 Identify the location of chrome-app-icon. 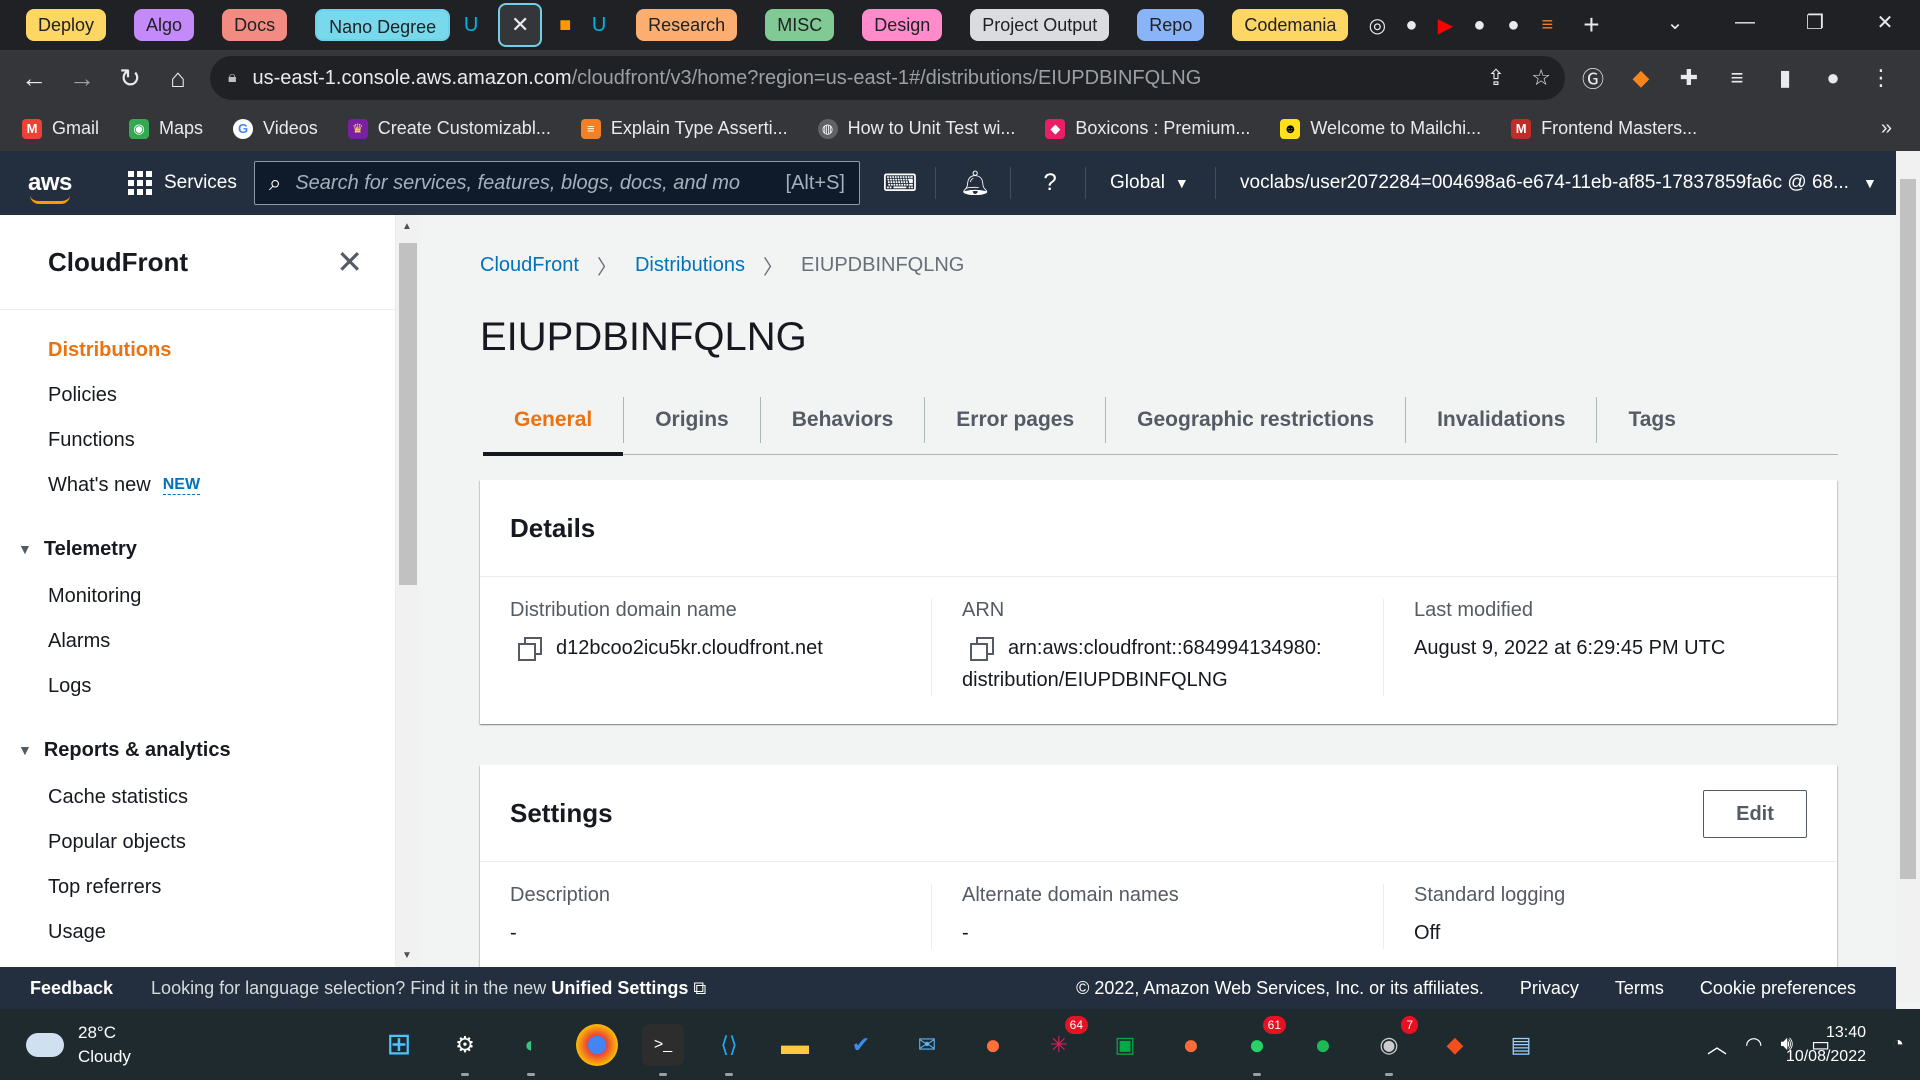
(597, 1044).